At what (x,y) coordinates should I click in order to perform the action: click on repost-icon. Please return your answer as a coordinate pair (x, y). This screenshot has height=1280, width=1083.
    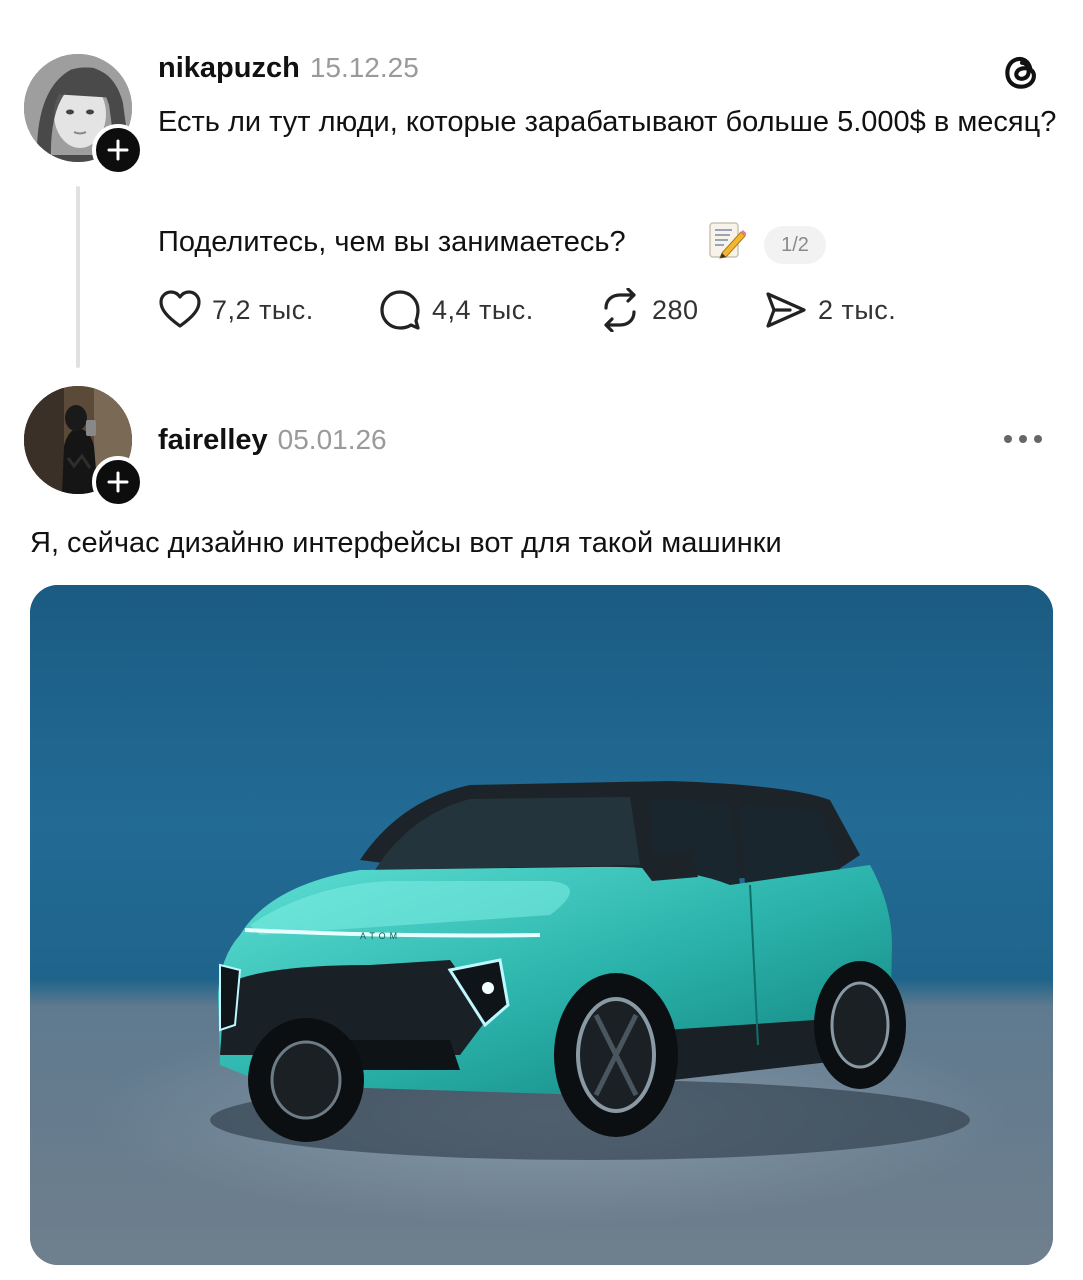
    Looking at the image, I should click on (620, 310).